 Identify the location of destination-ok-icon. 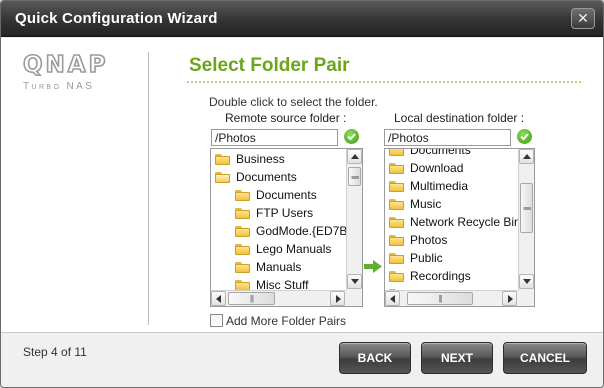
(524, 136).